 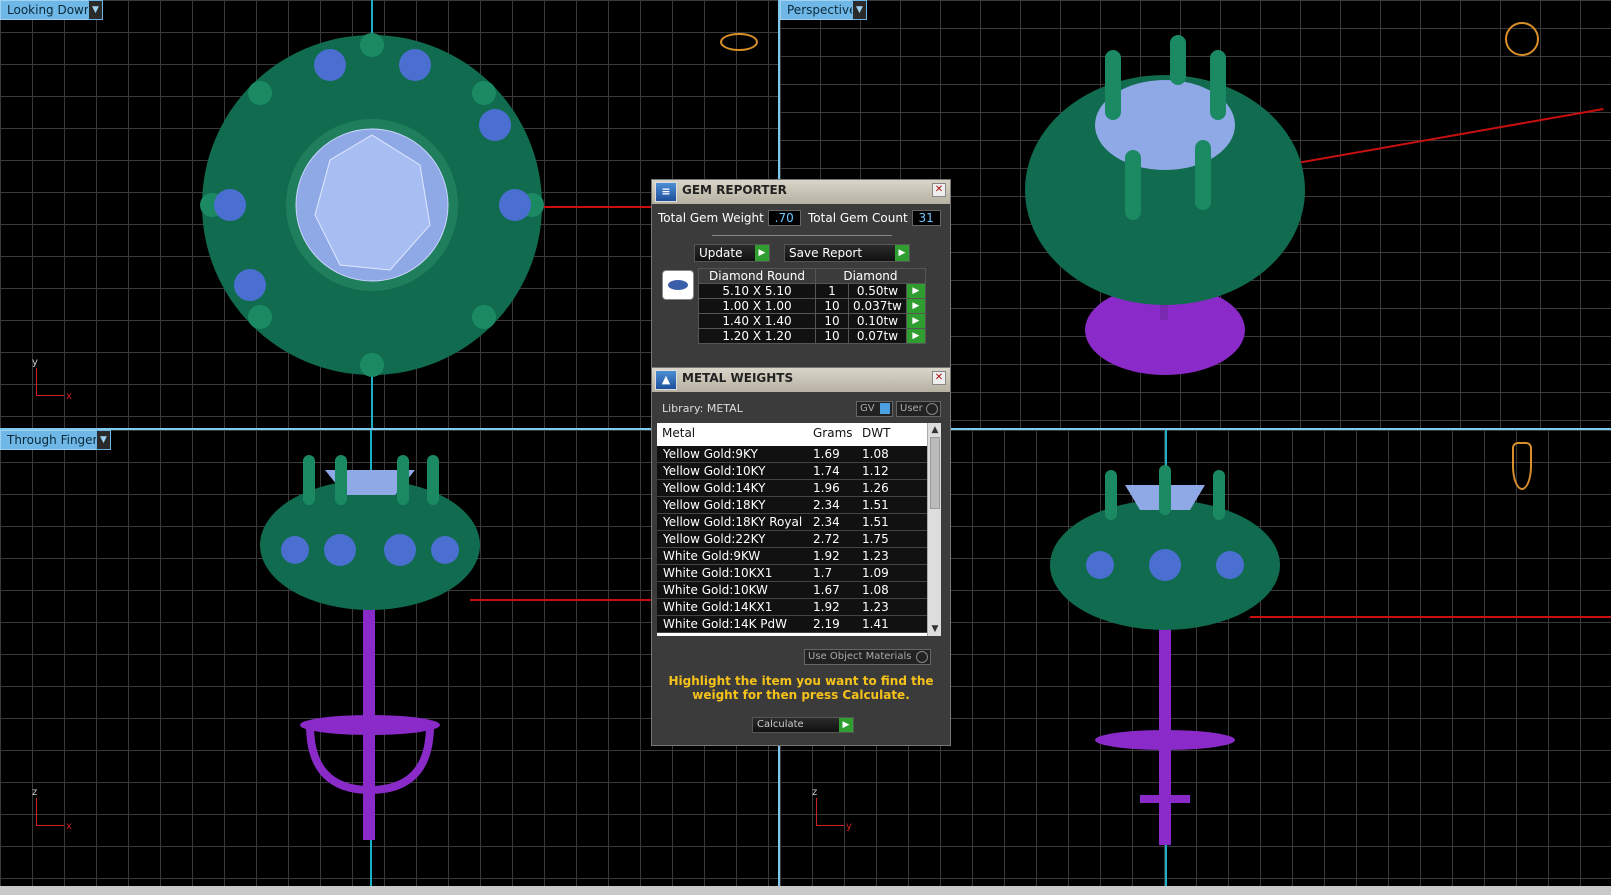 What do you see at coordinates (874, 218) in the screenshot?
I see `total-gem-count: Total Gem Count 31` at bounding box center [874, 218].